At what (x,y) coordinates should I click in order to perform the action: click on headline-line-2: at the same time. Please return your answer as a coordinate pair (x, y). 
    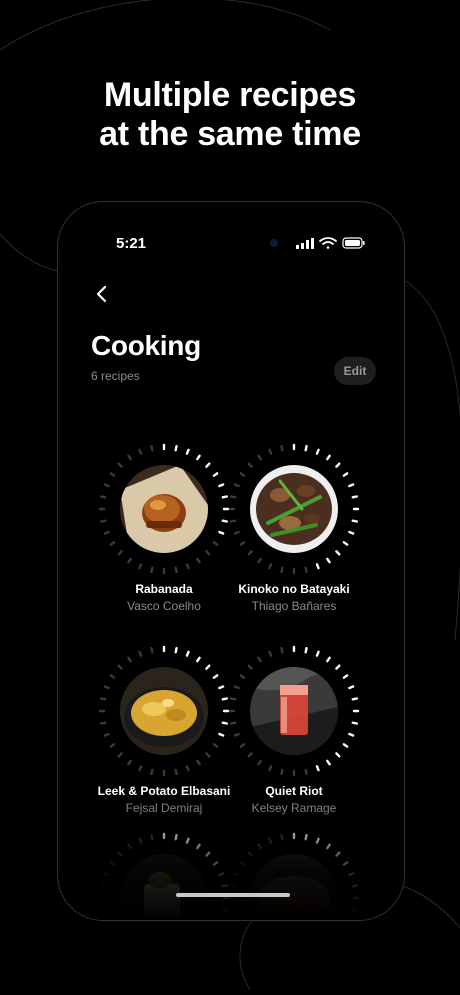
    Looking at the image, I should click on (230, 134).